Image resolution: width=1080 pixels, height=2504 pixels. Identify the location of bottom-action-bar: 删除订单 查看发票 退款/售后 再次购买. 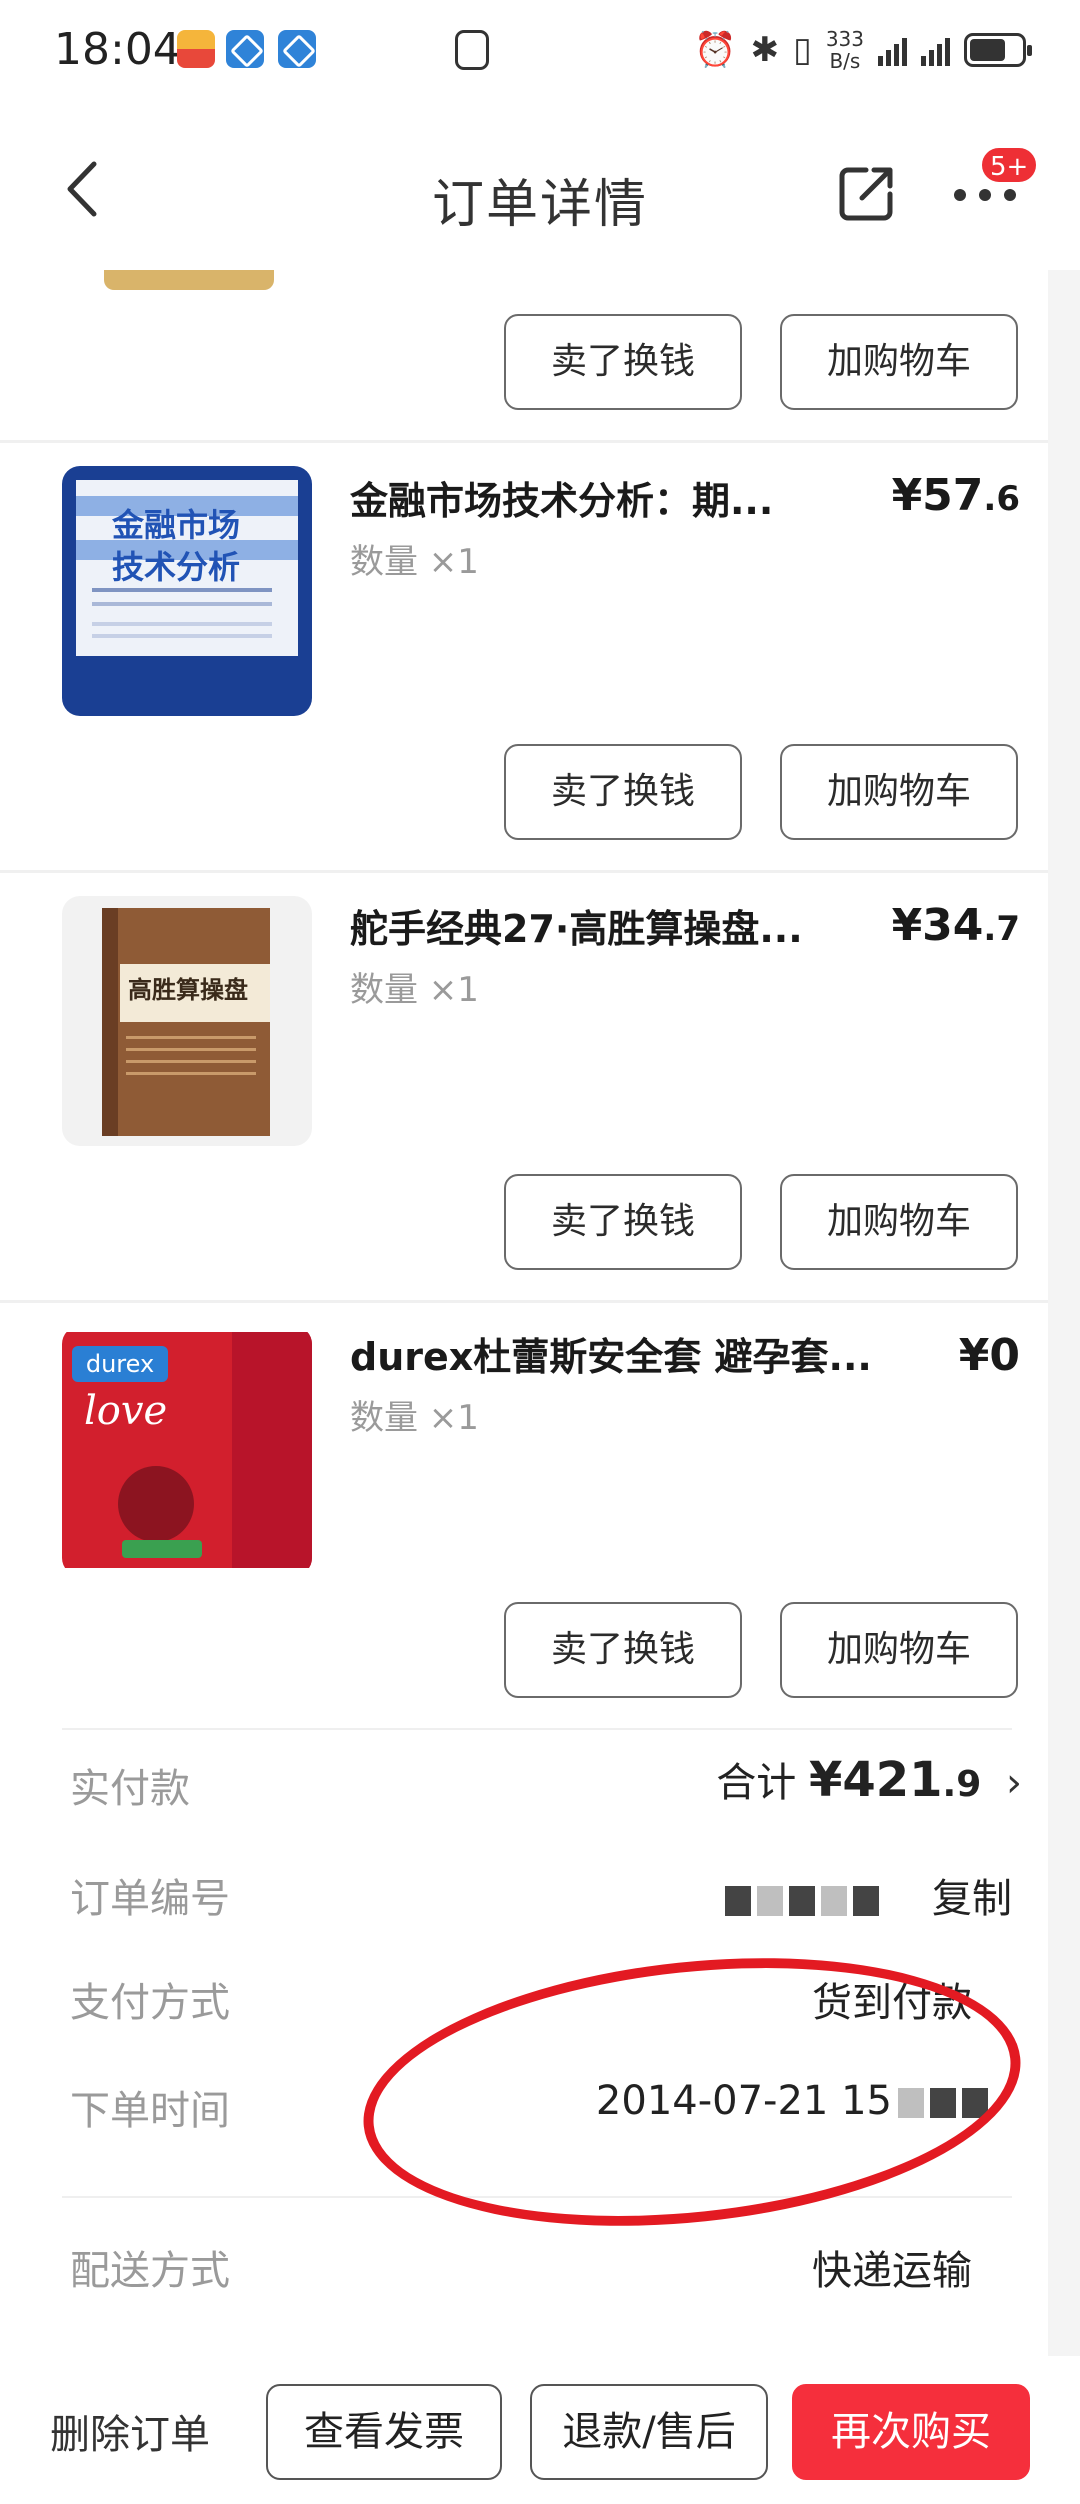
(540, 2430).